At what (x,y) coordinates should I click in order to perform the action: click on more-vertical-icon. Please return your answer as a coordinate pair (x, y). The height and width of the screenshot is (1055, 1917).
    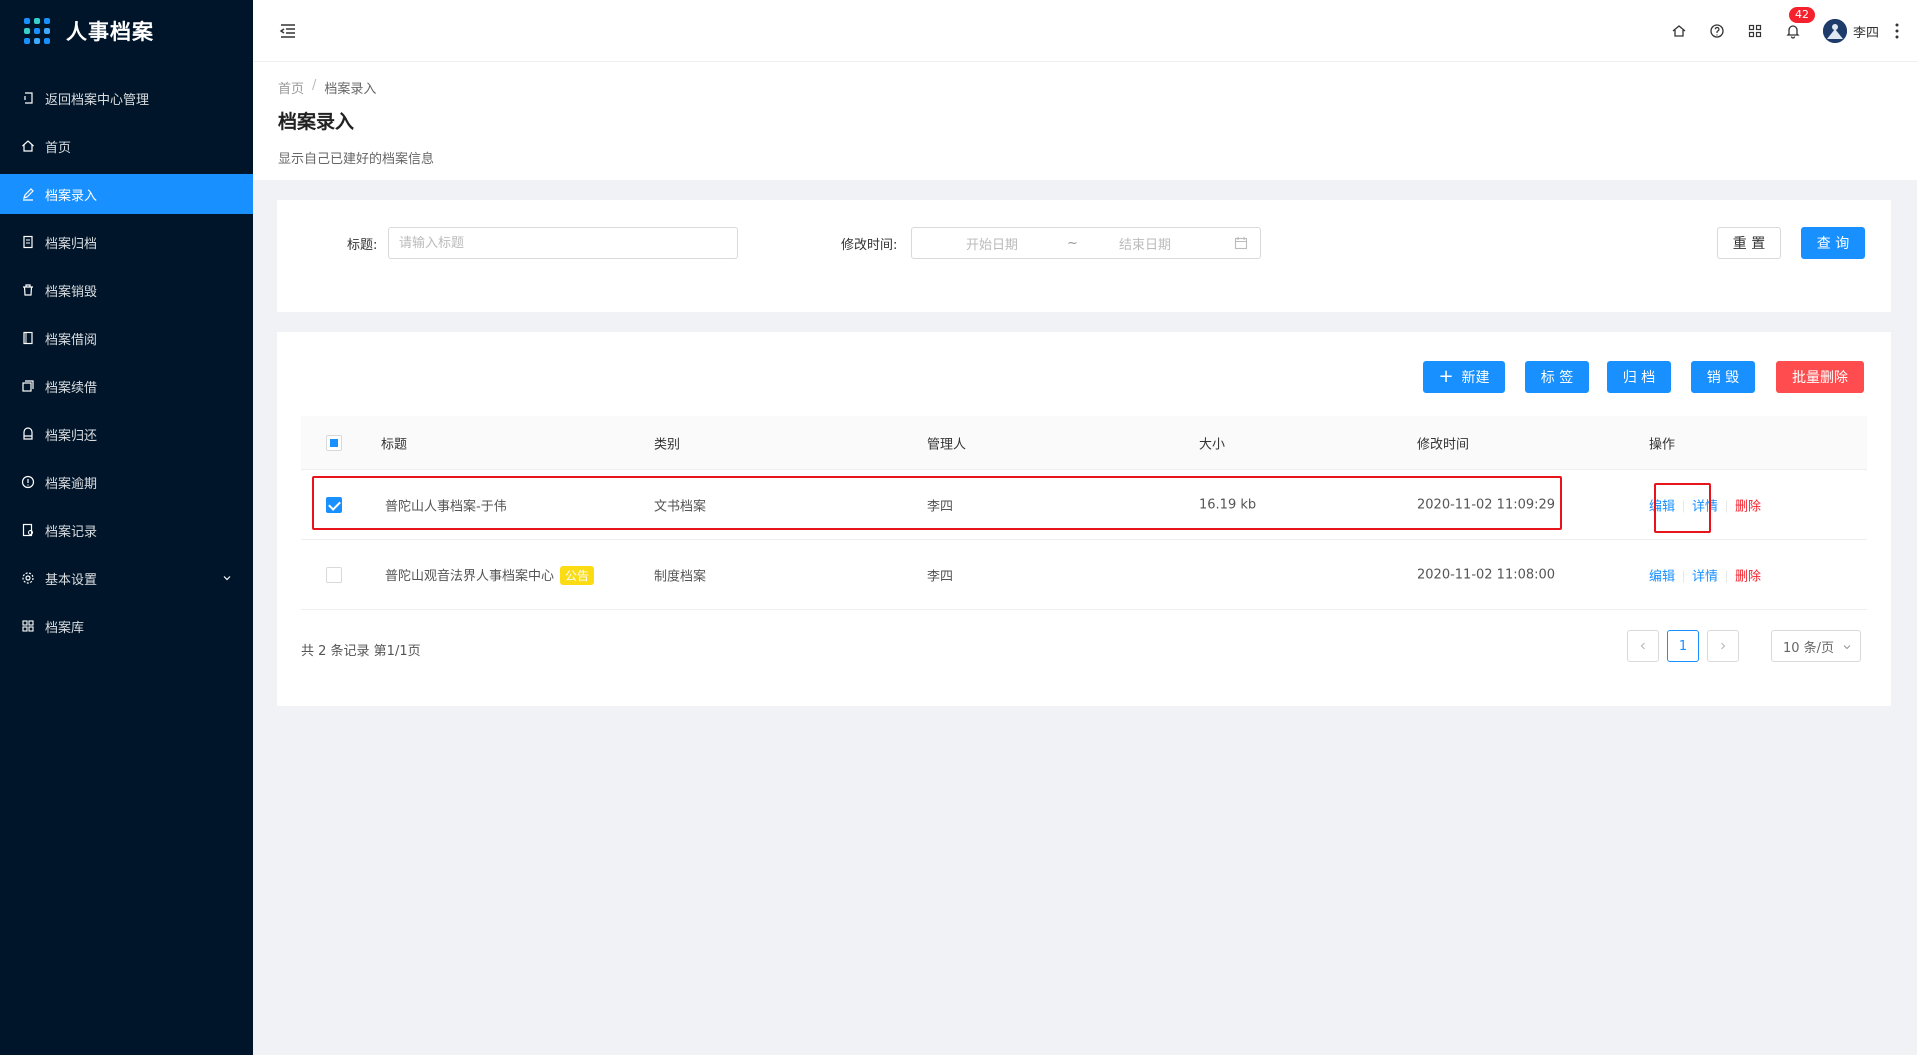
    Looking at the image, I should click on (1897, 31).